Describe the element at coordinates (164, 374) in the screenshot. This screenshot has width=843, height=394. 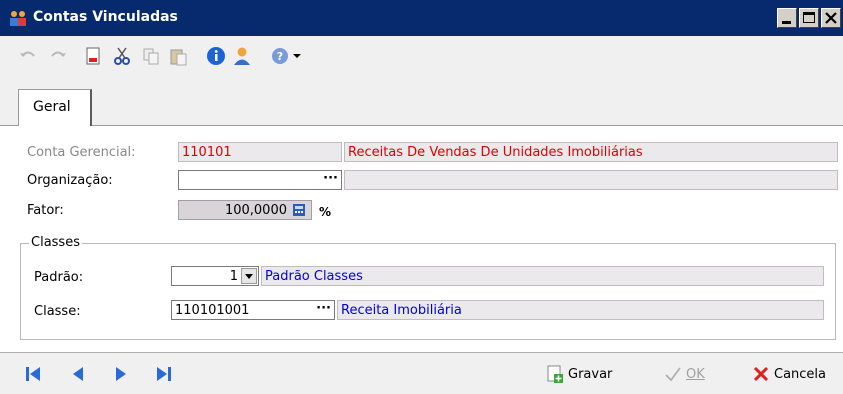
I see `last-record-icon` at that location.